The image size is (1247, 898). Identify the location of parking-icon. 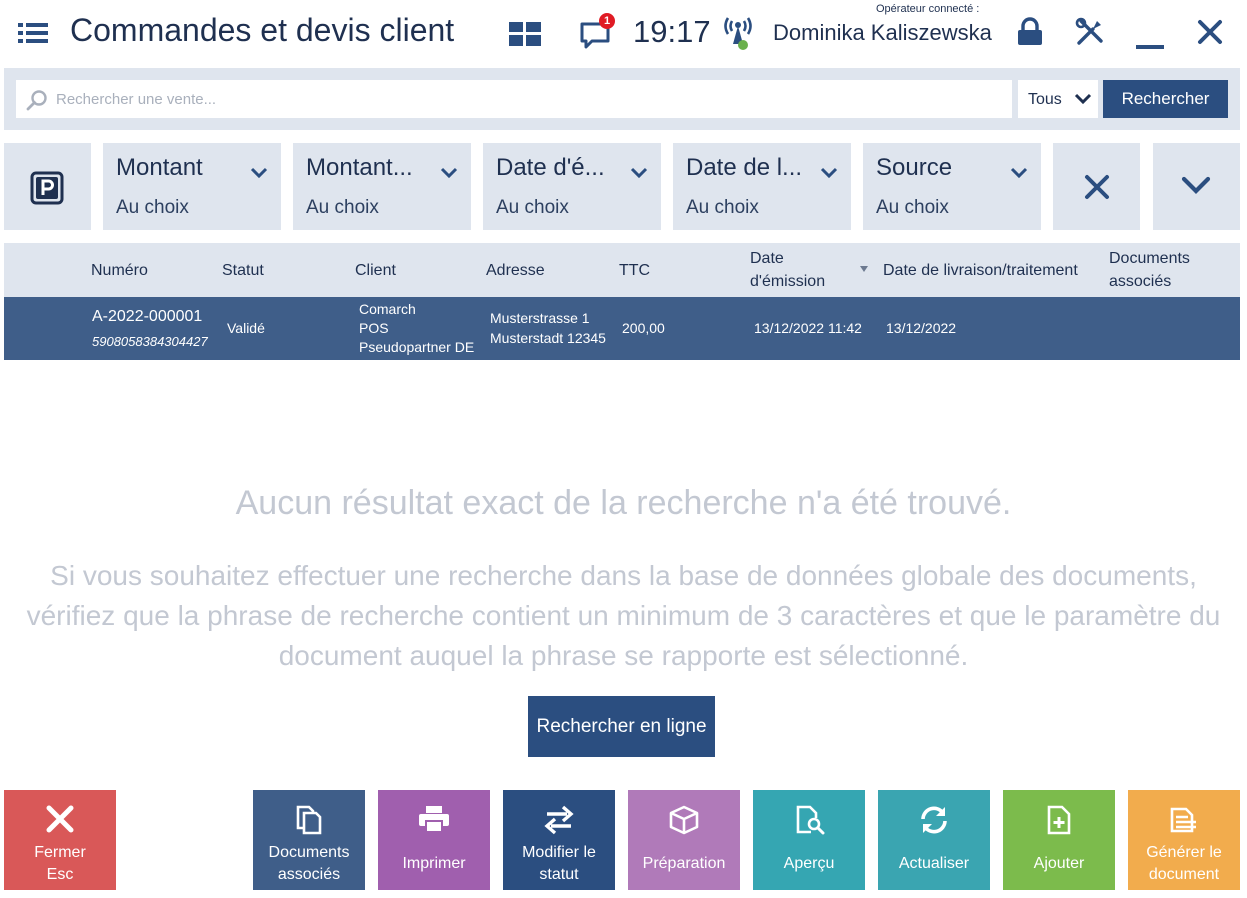
(47, 188).